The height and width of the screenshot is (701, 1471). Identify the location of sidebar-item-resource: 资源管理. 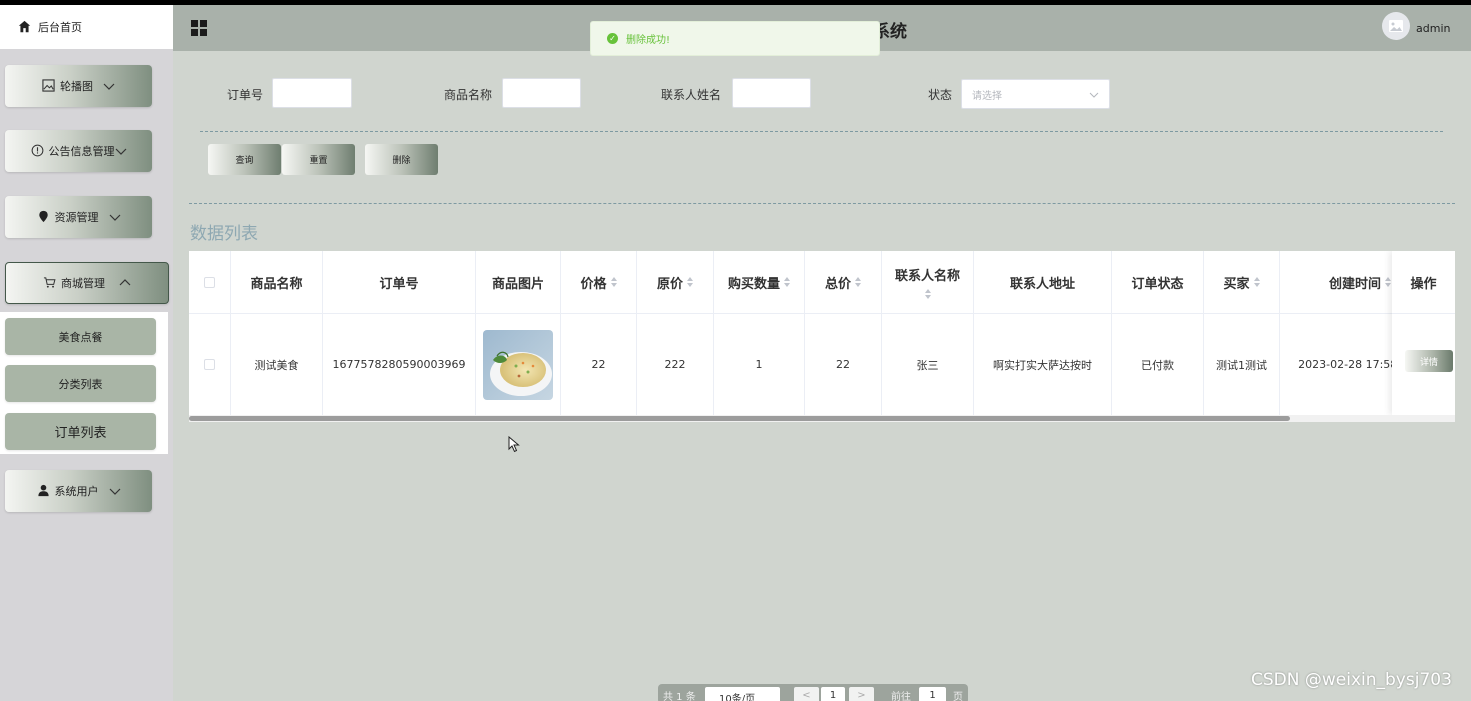
(78, 217).